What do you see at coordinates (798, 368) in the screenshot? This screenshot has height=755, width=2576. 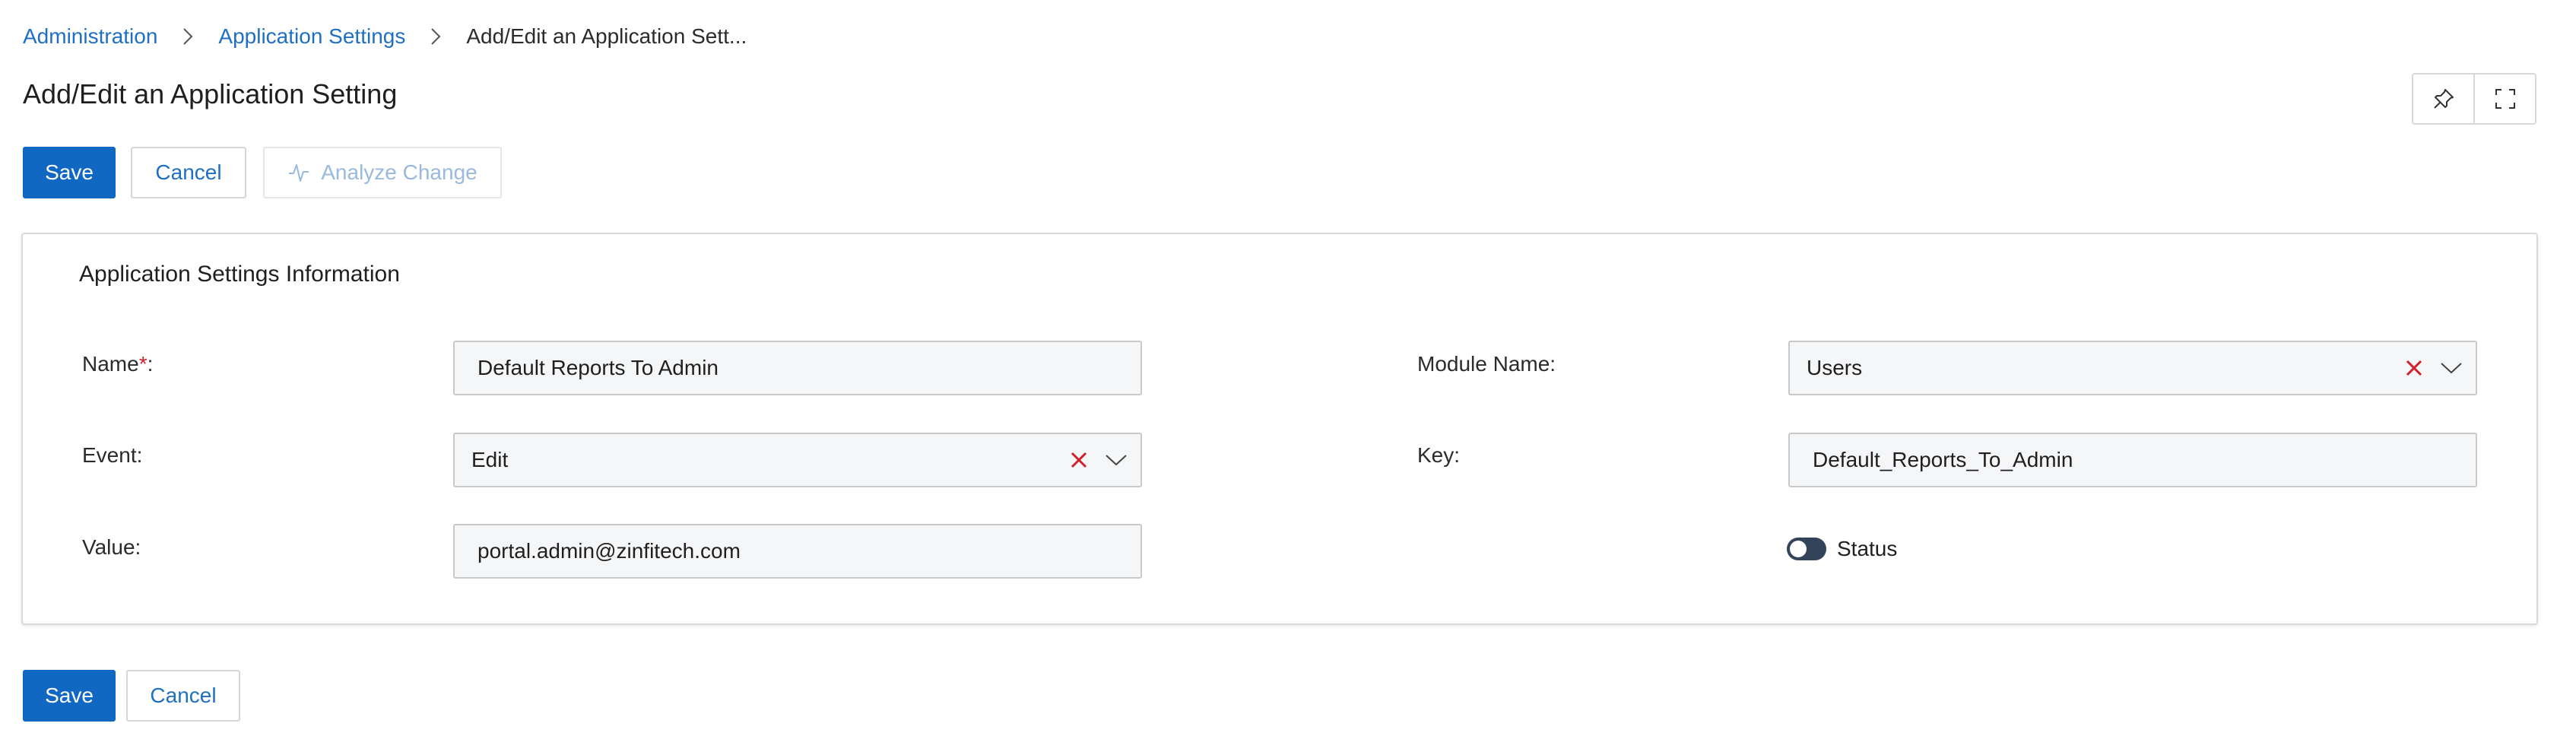 I see `name-field: Default Reports To Admin` at bounding box center [798, 368].